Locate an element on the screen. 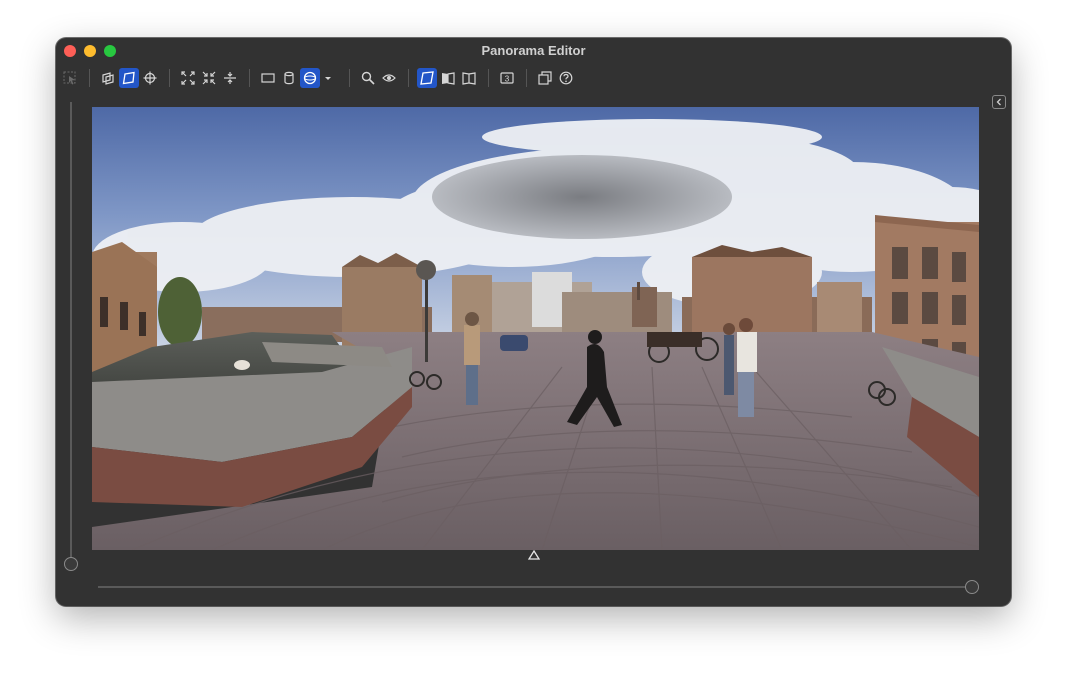 This screenshot has height=681, width=1067. eye-icon is located at coordinates (389, 78).